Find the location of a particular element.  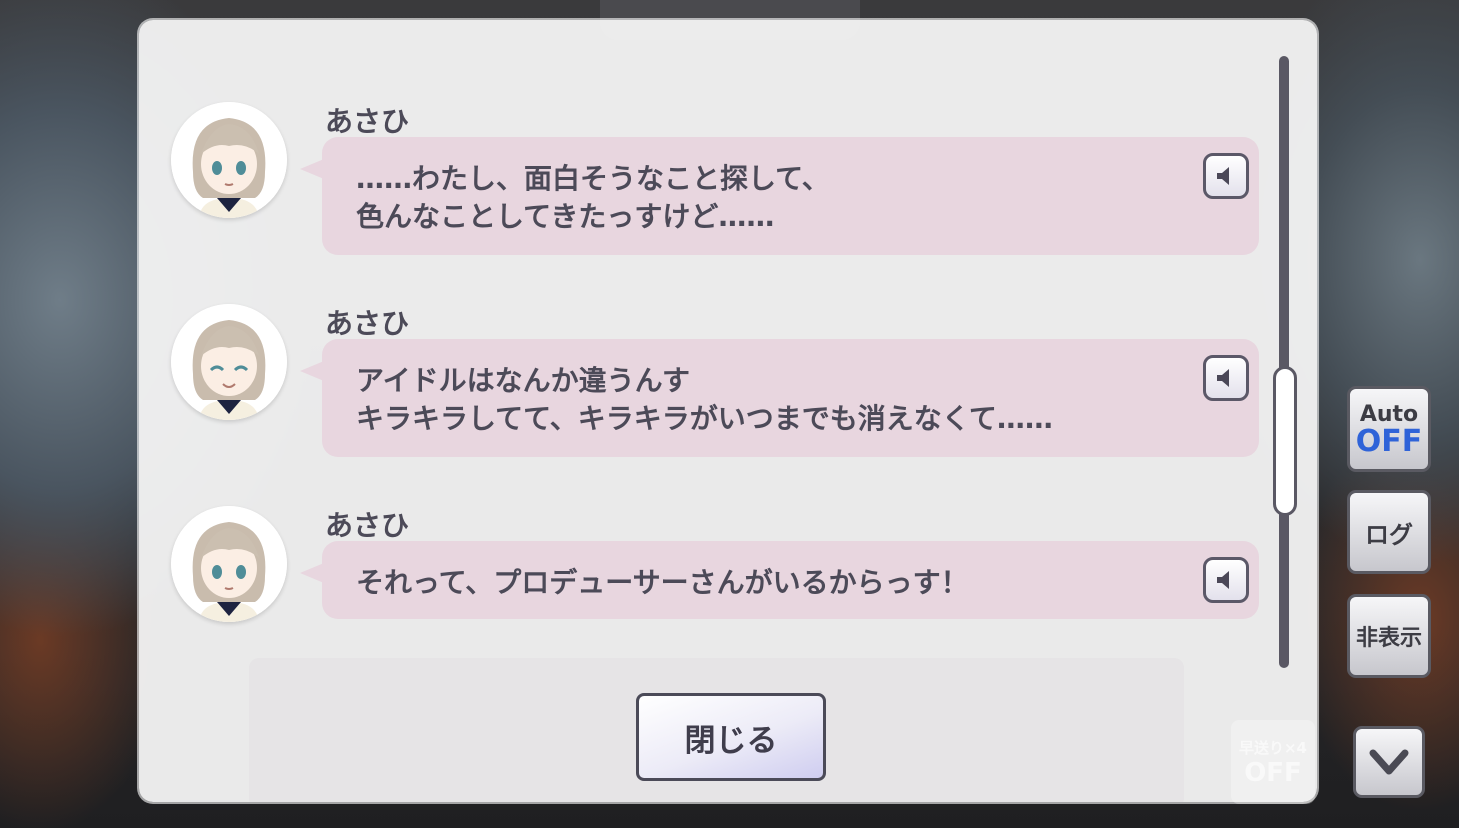

skip-button is located at coordinates (1389, 762).